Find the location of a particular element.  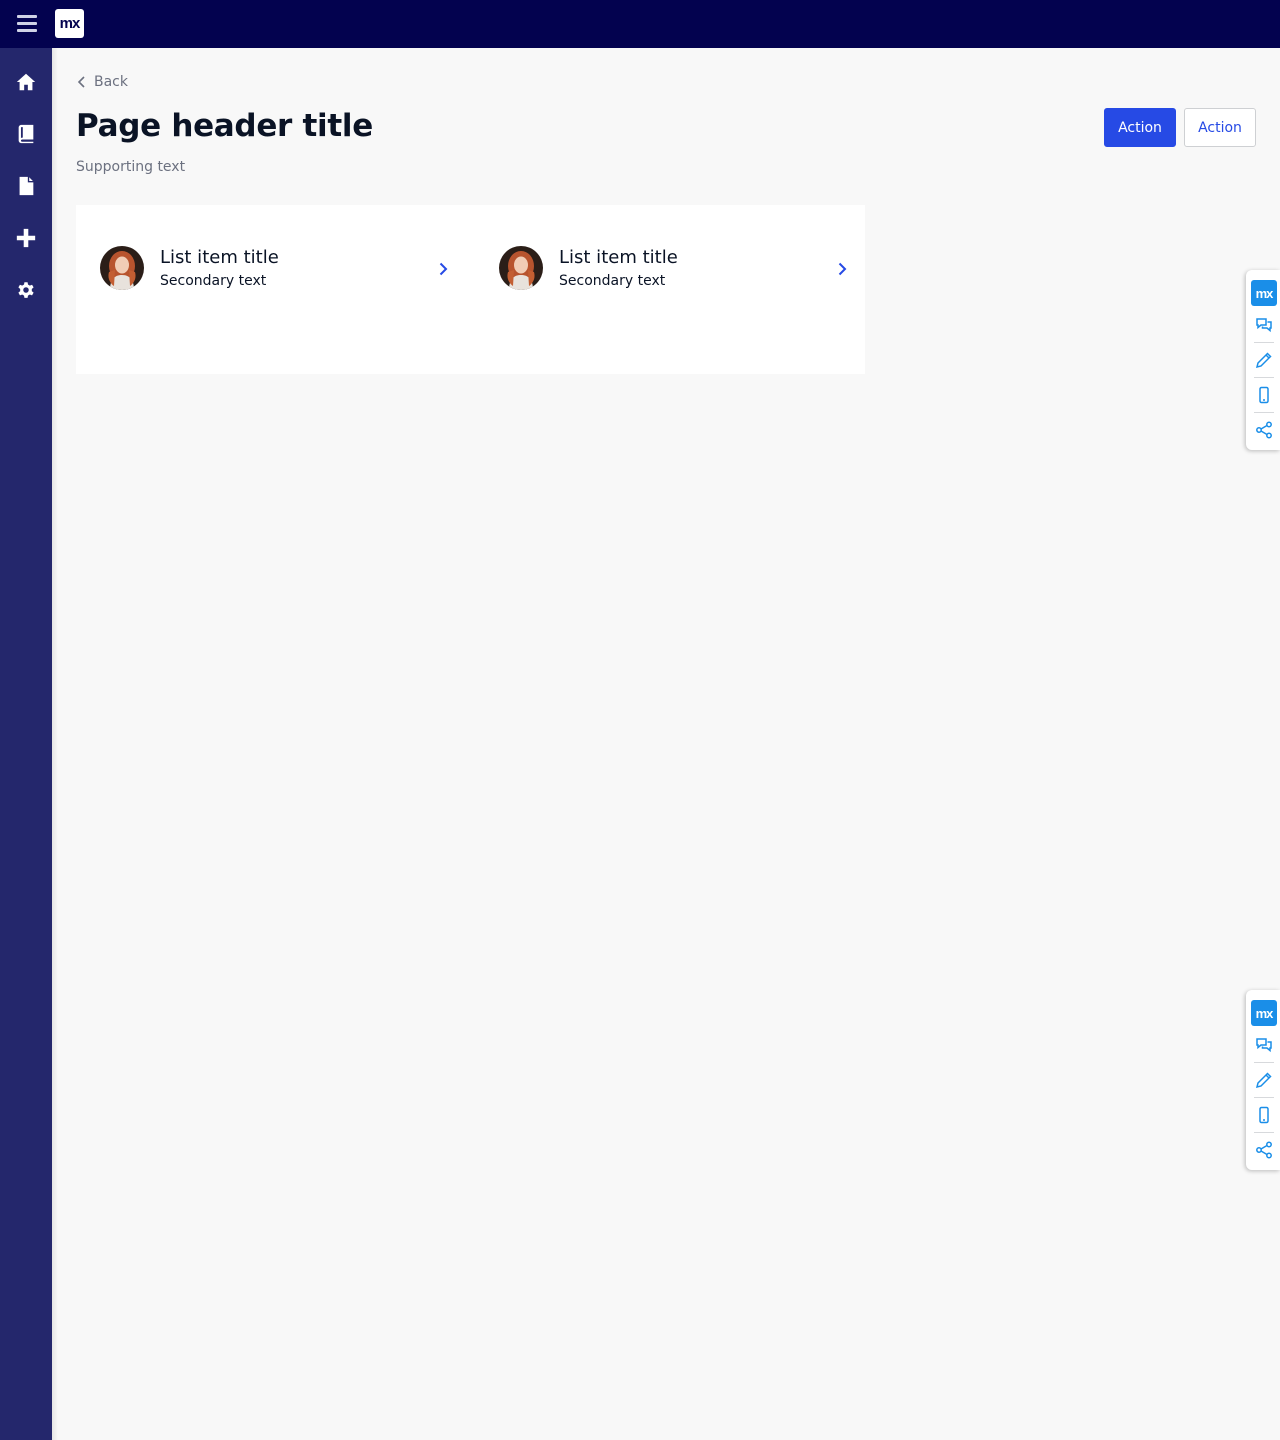

chevron-left-icon is located at coordinates (81, 82).